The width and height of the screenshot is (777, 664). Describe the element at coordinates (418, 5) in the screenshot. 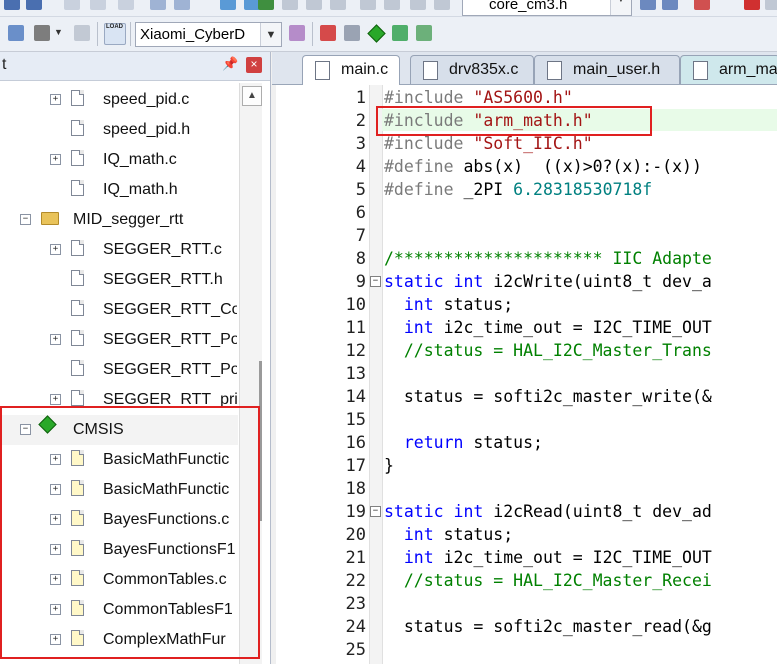

I see `comment-icon` at that location.